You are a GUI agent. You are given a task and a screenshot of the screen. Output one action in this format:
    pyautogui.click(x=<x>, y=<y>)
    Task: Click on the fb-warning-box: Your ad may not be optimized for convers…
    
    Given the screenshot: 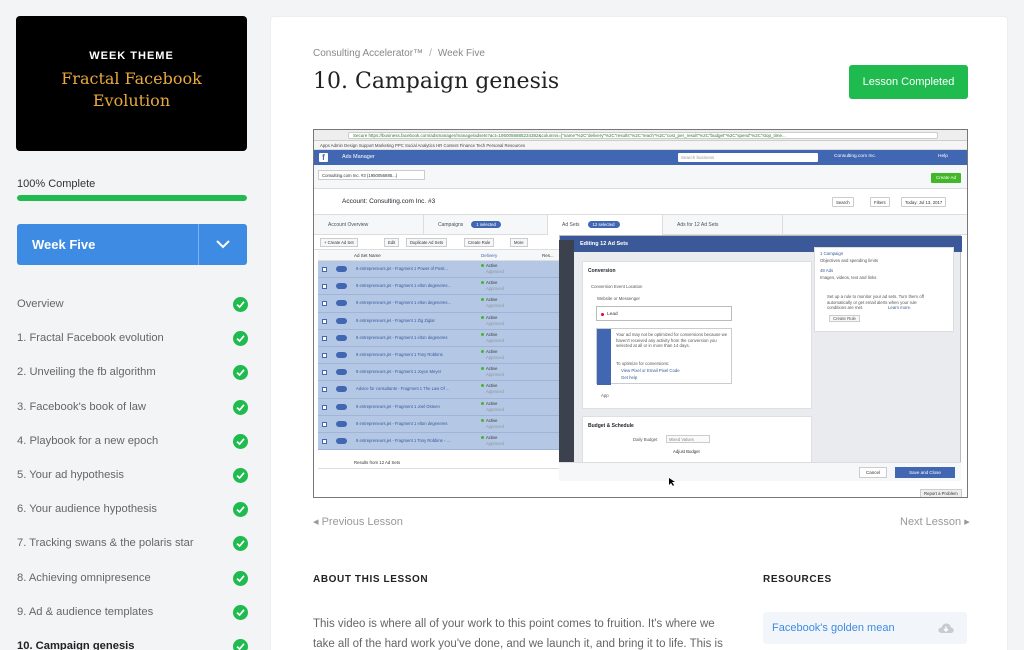 What is the action you would take?
    pyautogui.click(x=664, y=356)
    